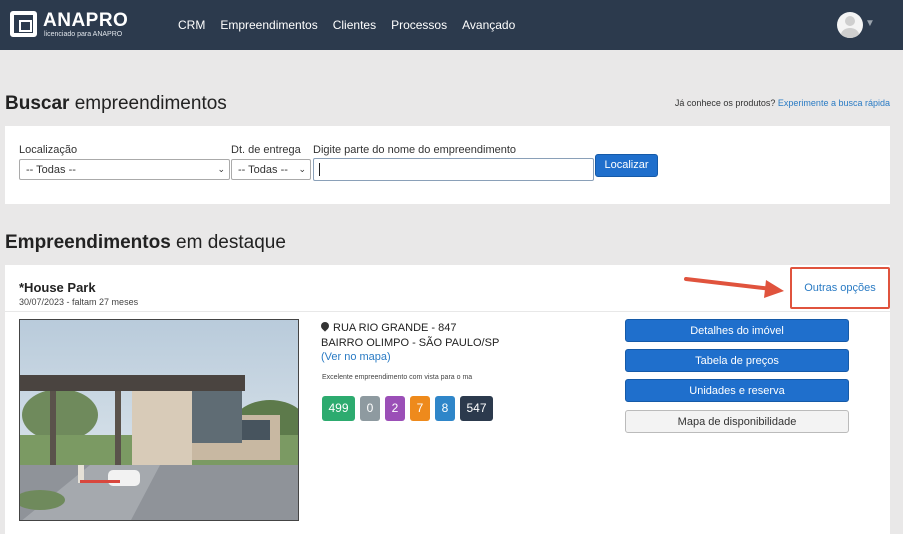 The height and width of the screenshot is (534, 903). Describe the element at coordinates (124, 169) in the screenshot. I see `location-select: -- Todas -- ⌄` at that location.